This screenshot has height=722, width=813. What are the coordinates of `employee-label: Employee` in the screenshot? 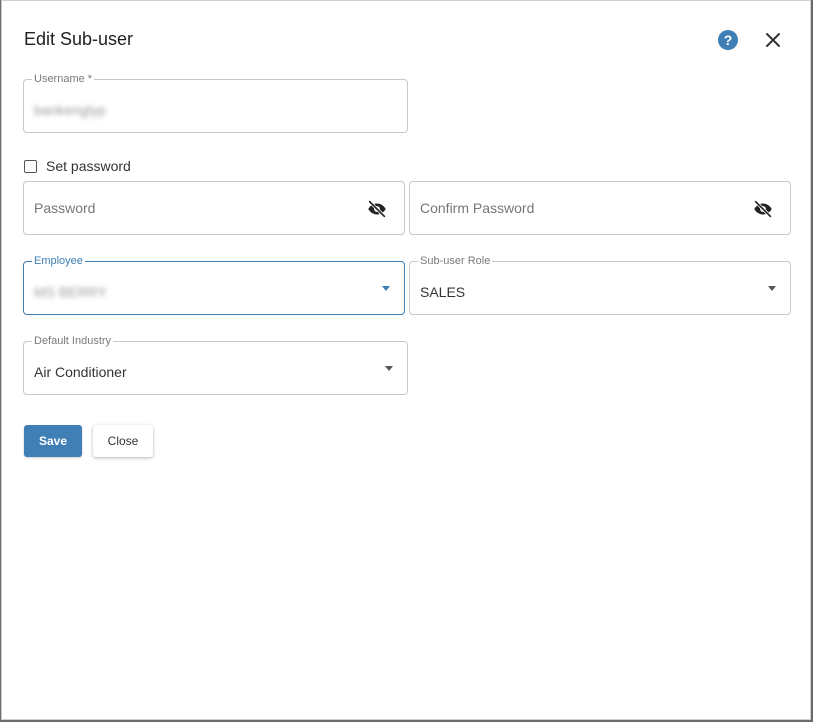 It's located at (58, 261).